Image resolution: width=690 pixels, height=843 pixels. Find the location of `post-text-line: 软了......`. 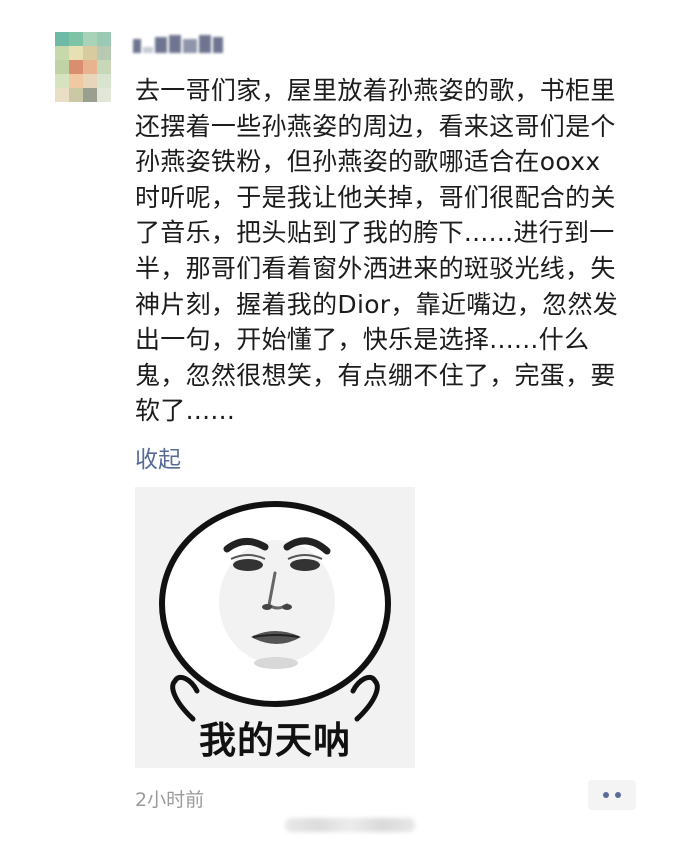

post-text-line: 软了...... is located at coordinates (185, 411).